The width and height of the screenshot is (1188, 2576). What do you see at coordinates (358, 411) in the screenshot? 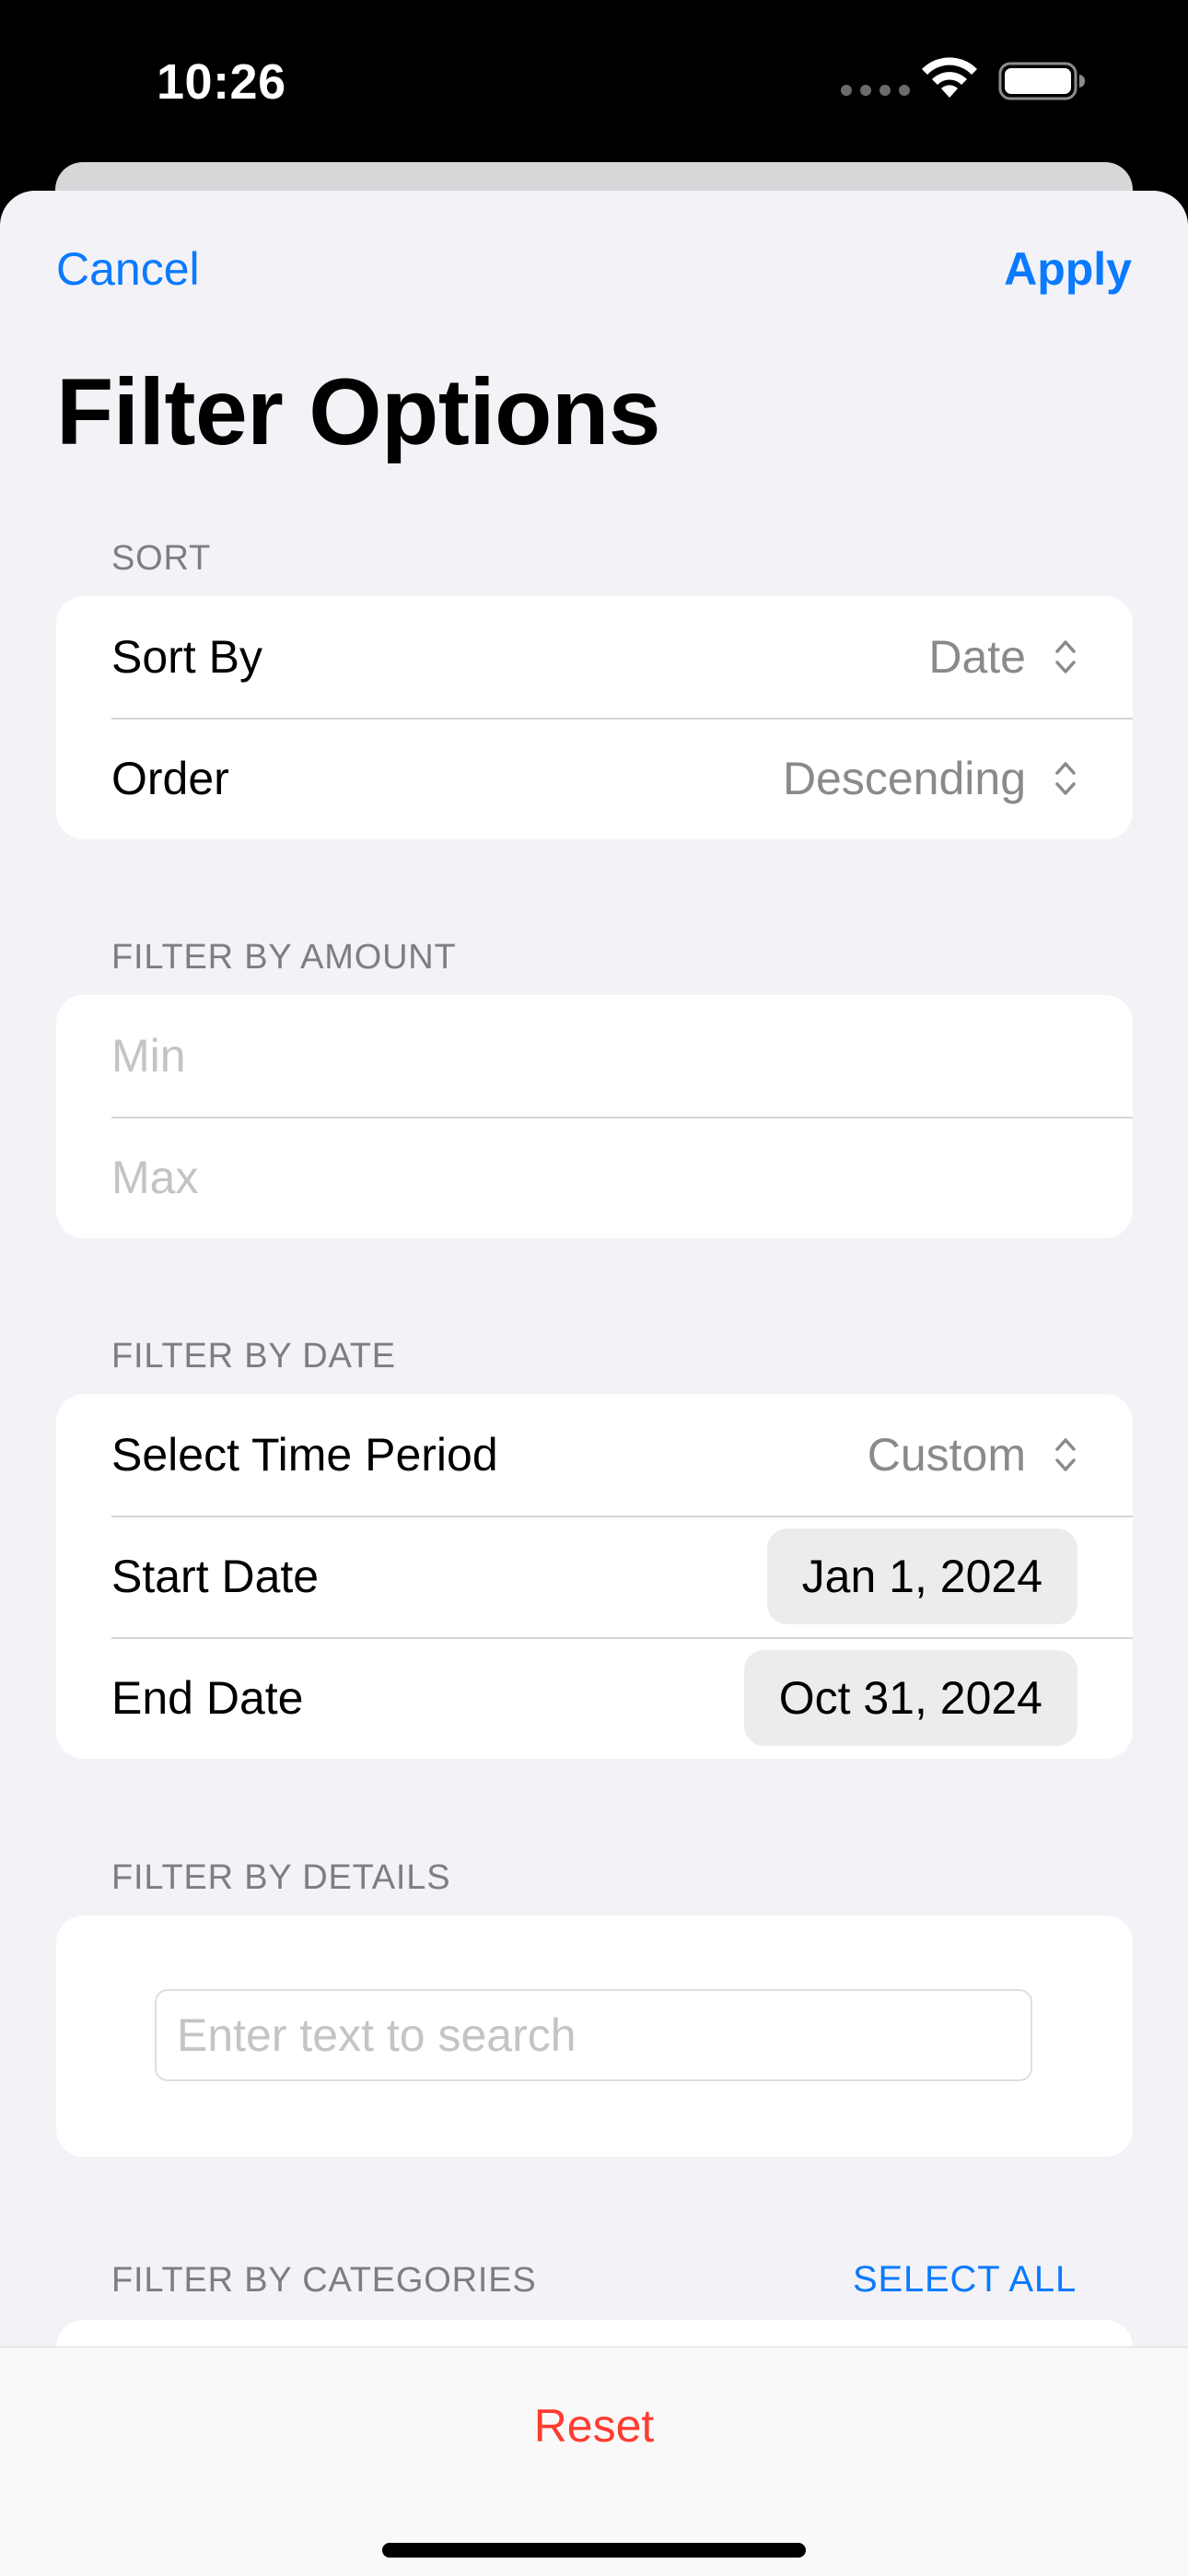
I see `page-title: Filter Options` at bounding box center [358, 411].